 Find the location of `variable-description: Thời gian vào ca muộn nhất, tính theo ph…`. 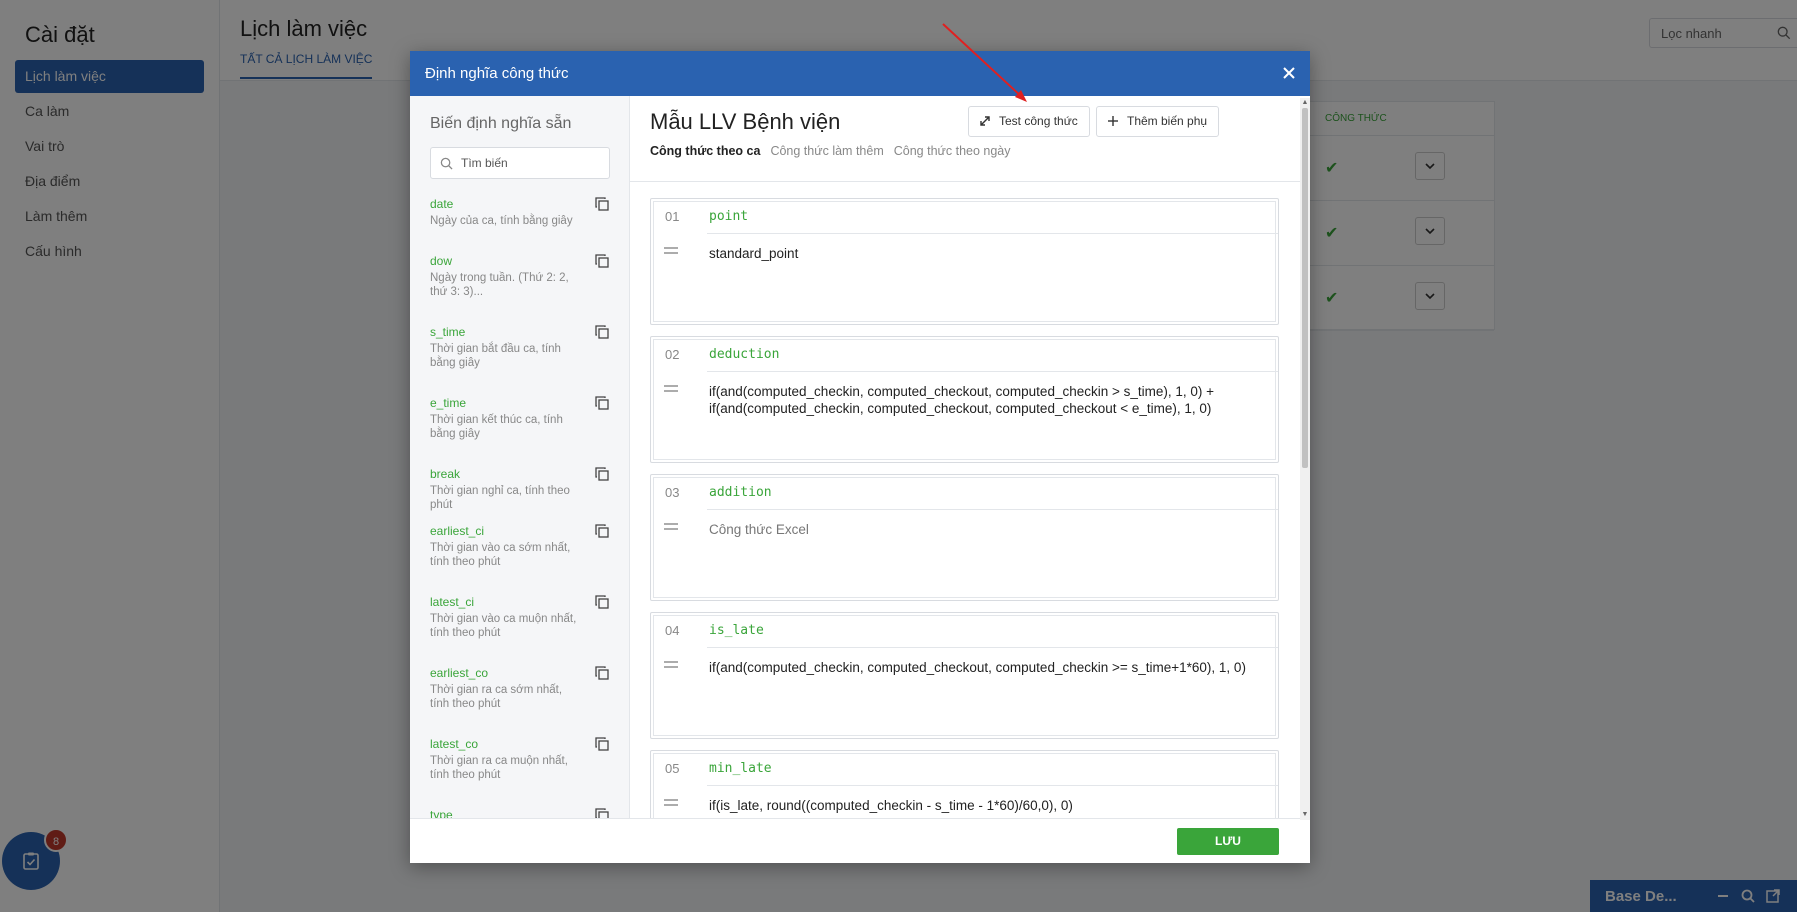

variable-description: Thời gian vào ca muộn nhất, tính theo ph… is located at coordinates (503, 626).